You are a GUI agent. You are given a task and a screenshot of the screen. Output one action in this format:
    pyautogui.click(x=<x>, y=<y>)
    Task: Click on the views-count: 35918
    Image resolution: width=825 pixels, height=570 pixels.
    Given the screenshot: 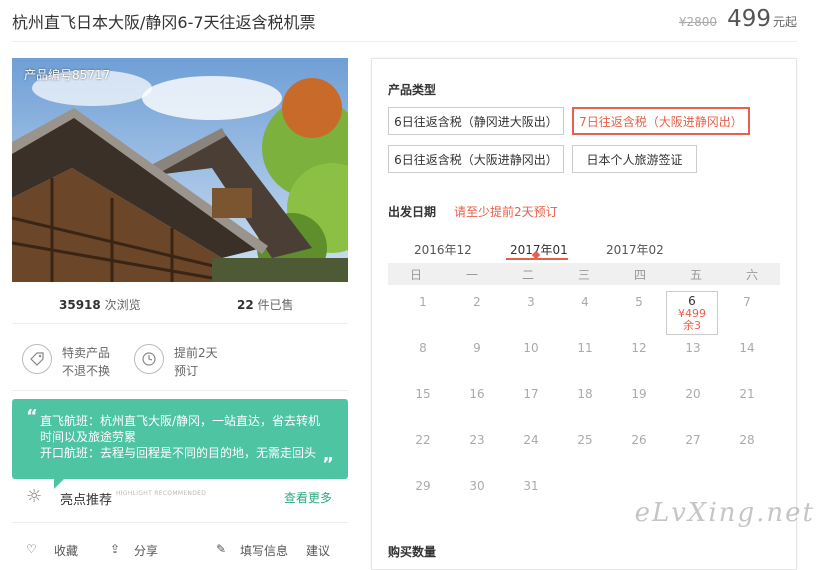 What is the action you would take?
    pyautogui.click(x=80, y=305)
    